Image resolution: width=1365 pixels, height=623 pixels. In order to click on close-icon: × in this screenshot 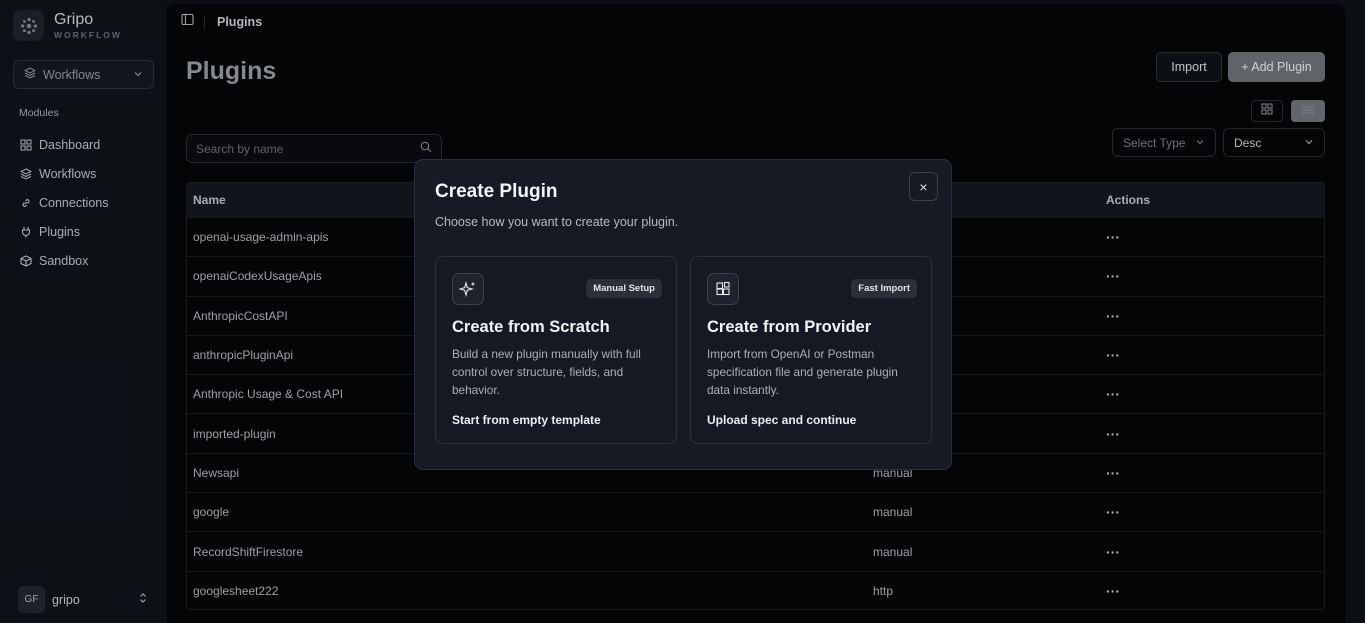, I will do `click(923, 186)`.